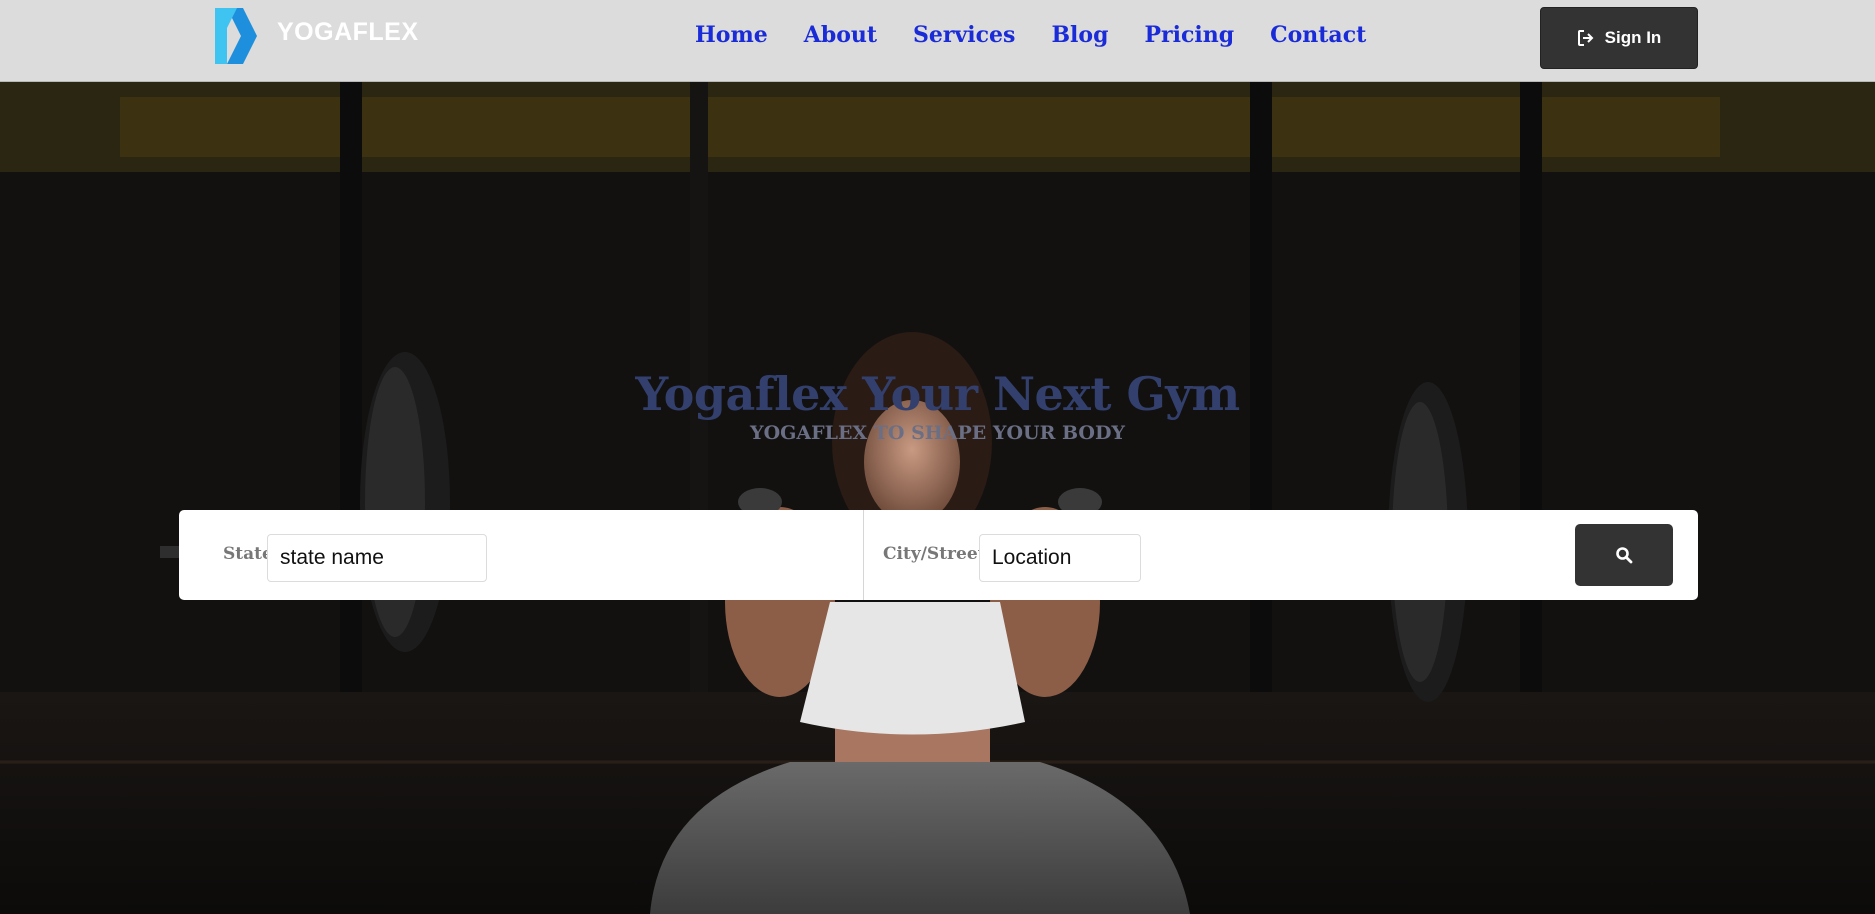 Image resolution: width=1875 pixels, height=914 pixels. What do you see at coordinates (964, 35) in the screenshot?
I see `nav-services-link: Services` at bounding box center [964, 35].